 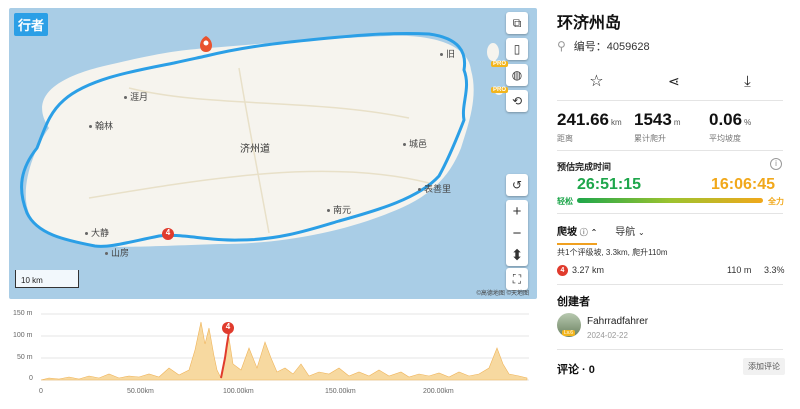 What do you see at coordinates (255, 149) in the screenshot?
I see `place-label: 济州道` at bounding box center [255, 149].